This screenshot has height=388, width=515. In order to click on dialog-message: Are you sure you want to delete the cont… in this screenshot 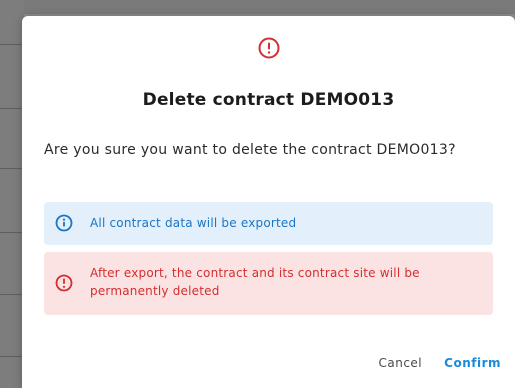, I will do `click(250, 150)`.